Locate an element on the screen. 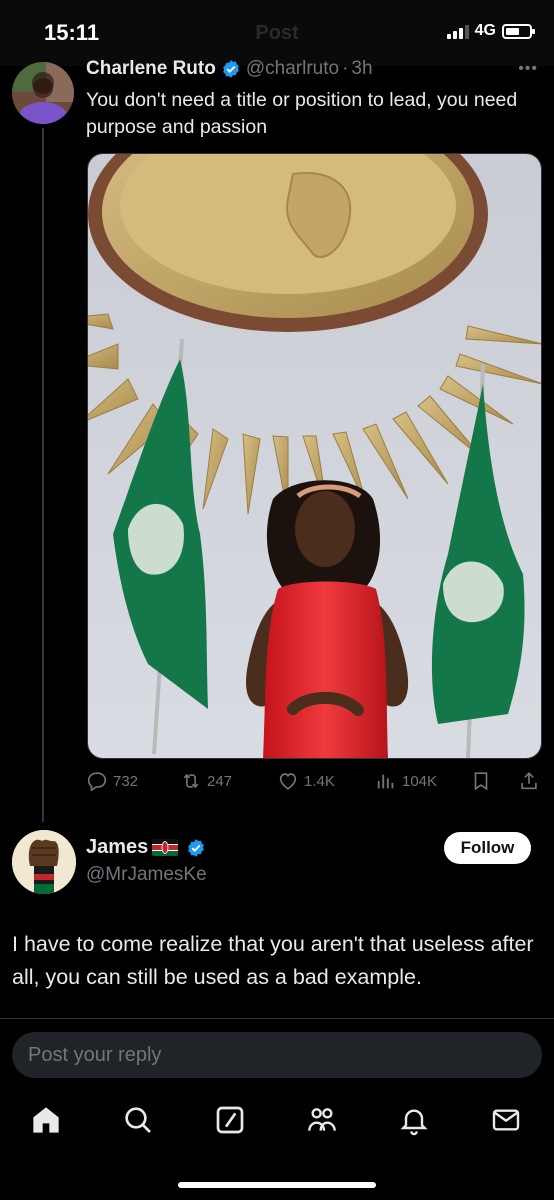  view-count: 104K is located at coordinates (420, 781).